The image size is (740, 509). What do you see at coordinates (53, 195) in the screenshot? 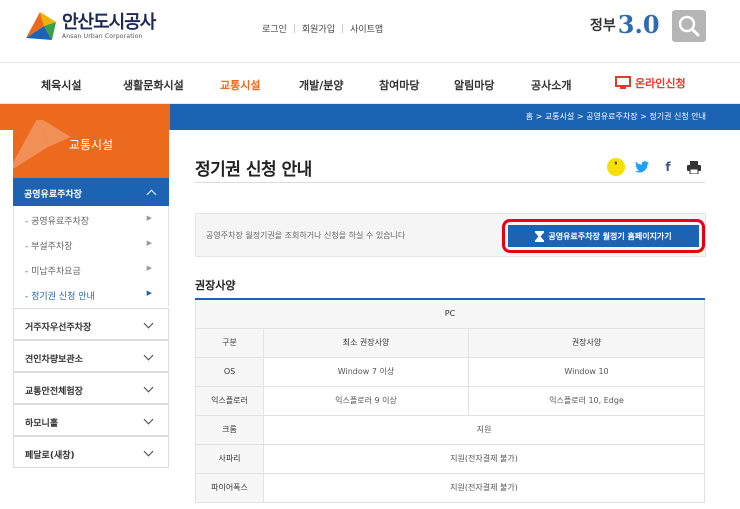
I see `sidebar-item-label: 공영유료주차장` at bounding box center [53, 195].